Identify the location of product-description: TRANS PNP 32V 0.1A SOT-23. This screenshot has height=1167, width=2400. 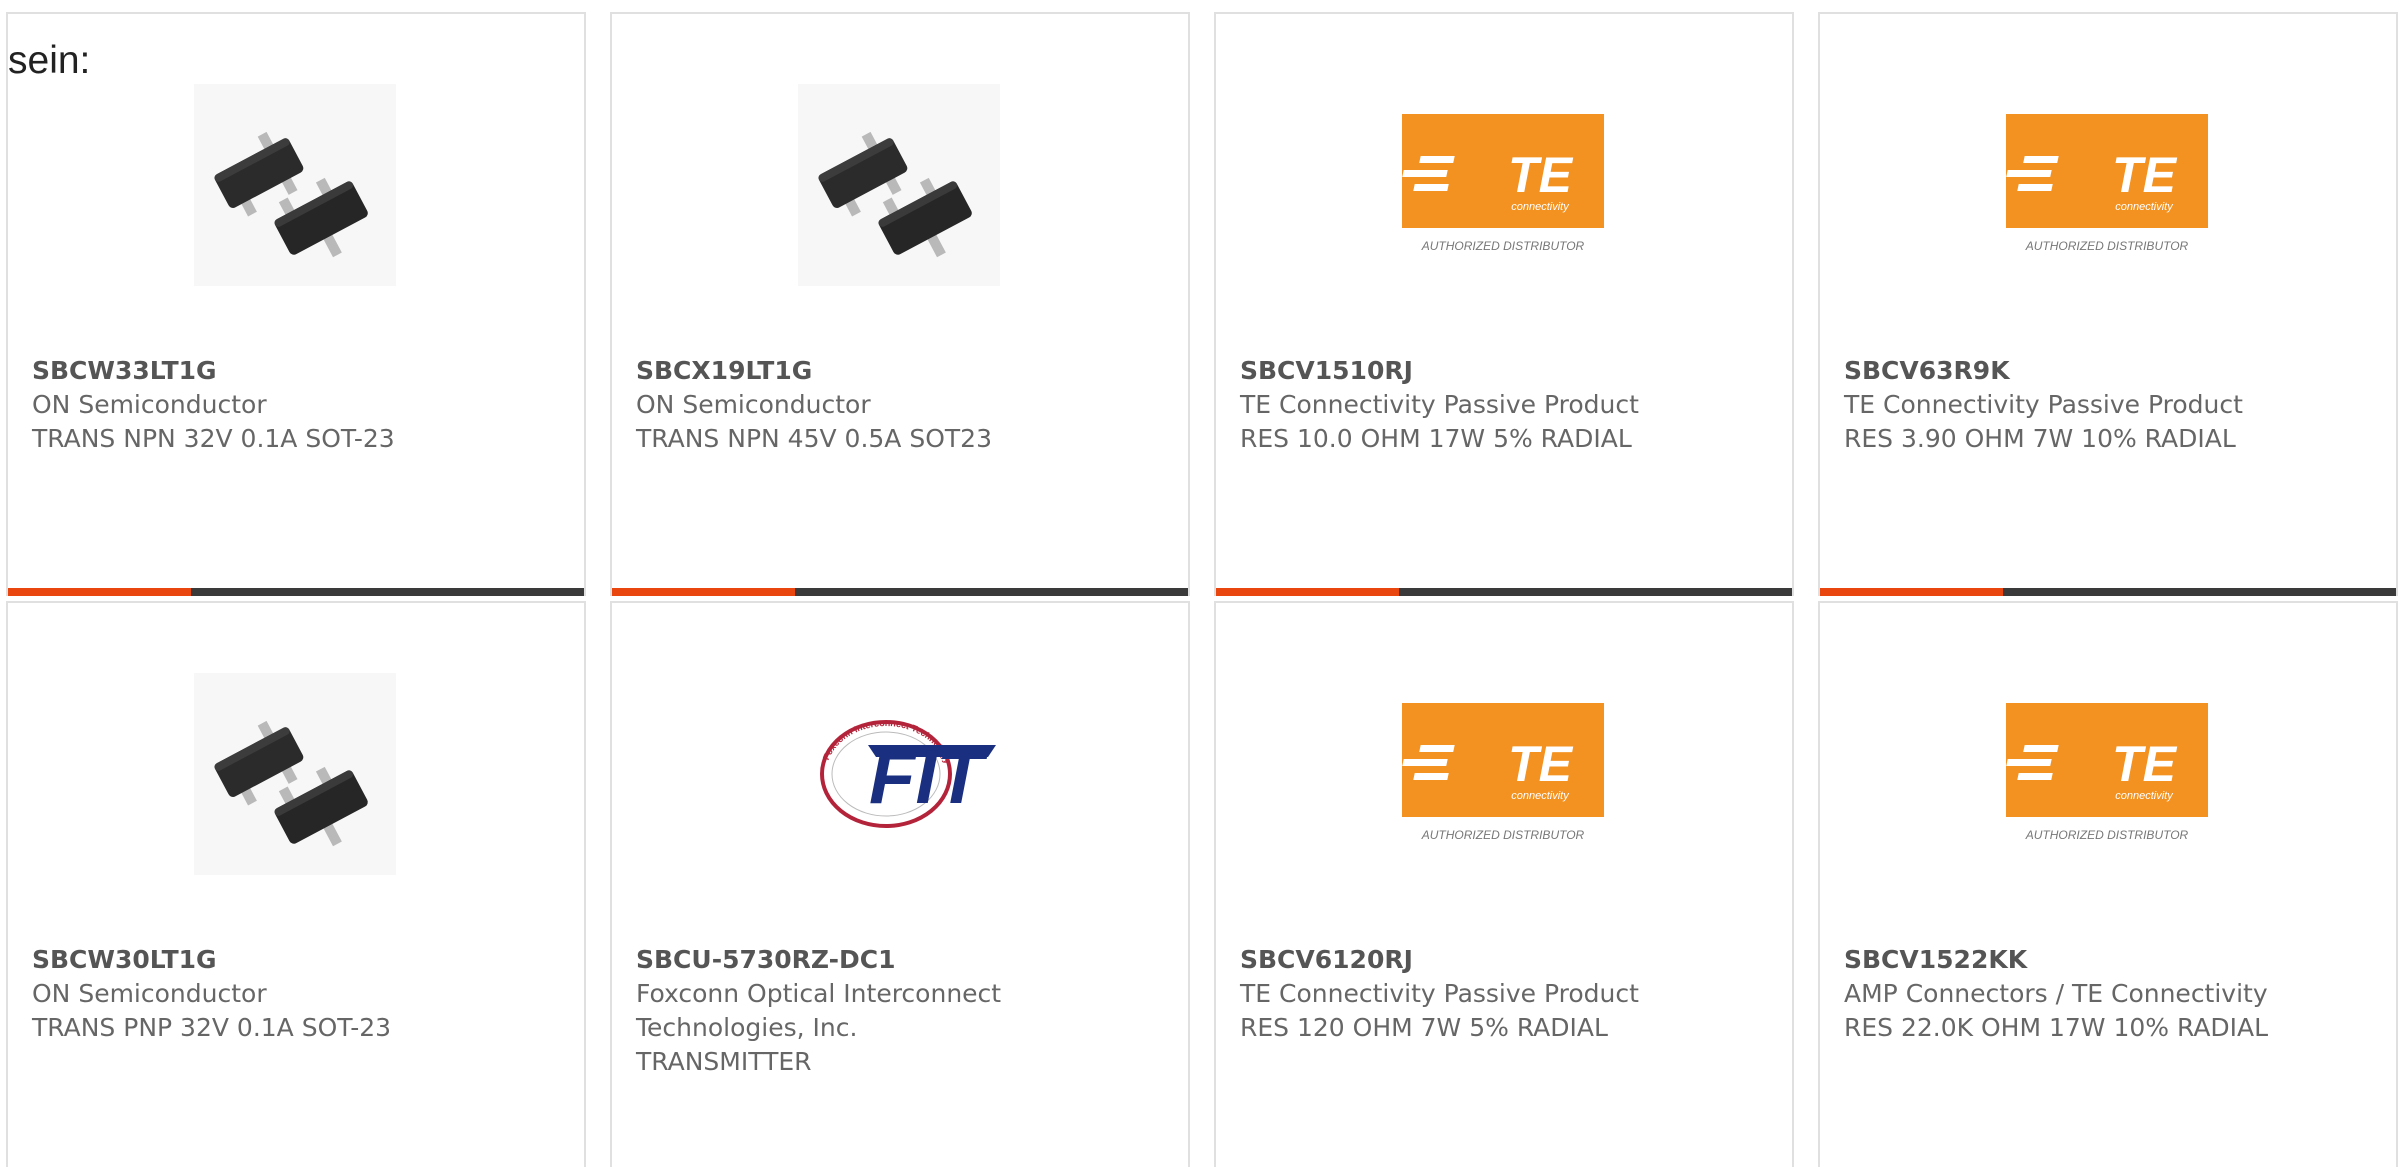
(212, 1027).